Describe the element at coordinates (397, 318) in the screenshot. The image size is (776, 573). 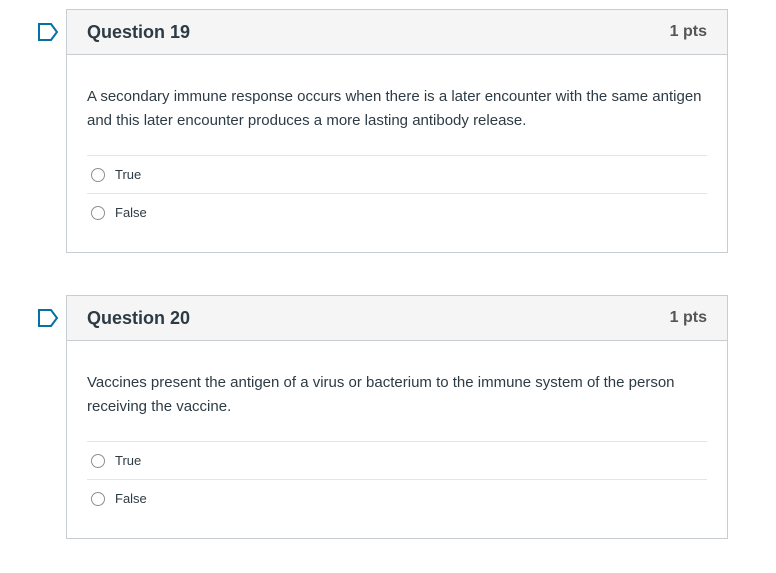
I see `question-header: Question 20 1 pts` at that location.